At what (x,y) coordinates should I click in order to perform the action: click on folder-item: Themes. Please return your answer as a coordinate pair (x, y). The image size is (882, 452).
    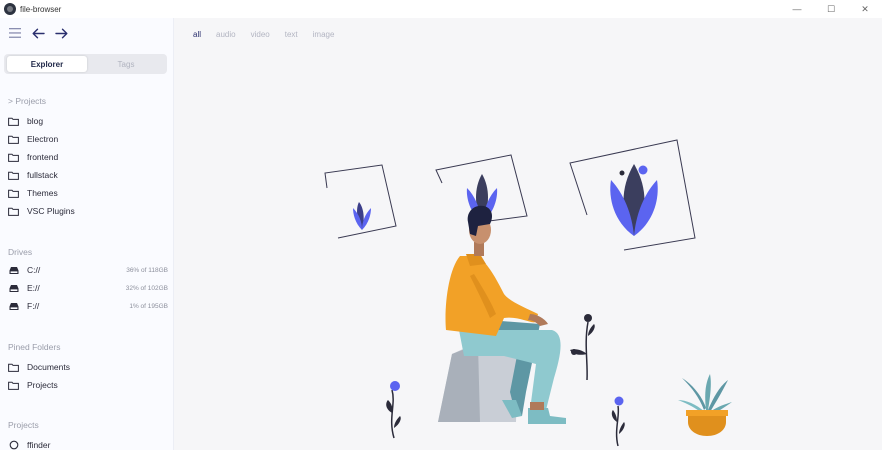
    Looking at the image, I should click on (88, 193).